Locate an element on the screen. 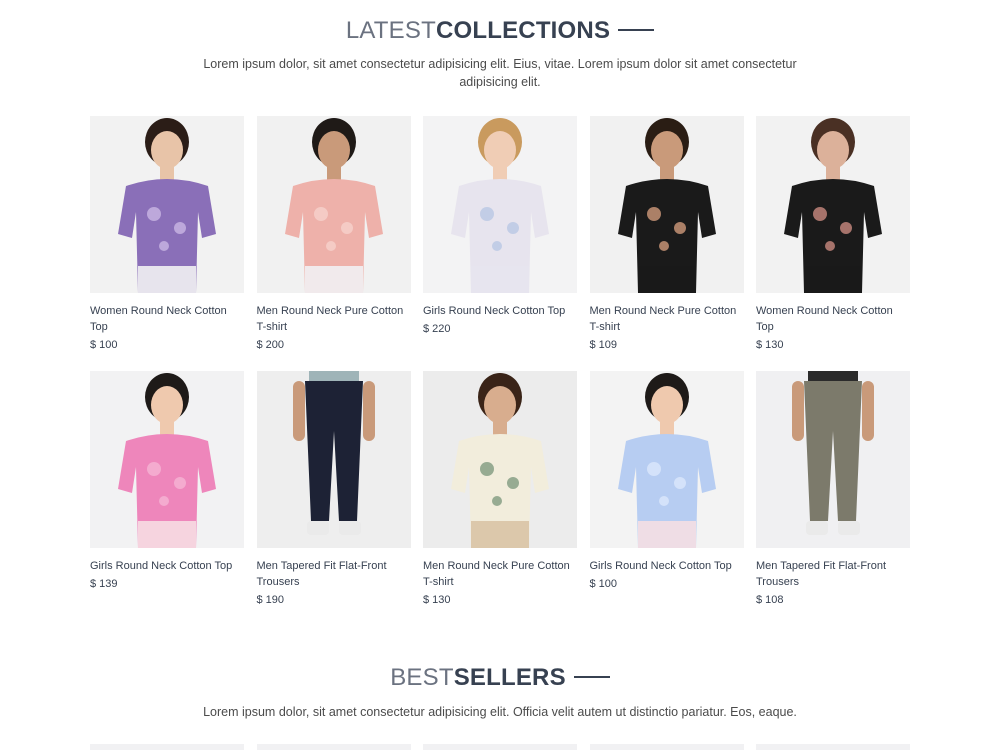 This screenshot has height=750, width=1000. product-price: $ 139 is located at coordinates (104, 584).